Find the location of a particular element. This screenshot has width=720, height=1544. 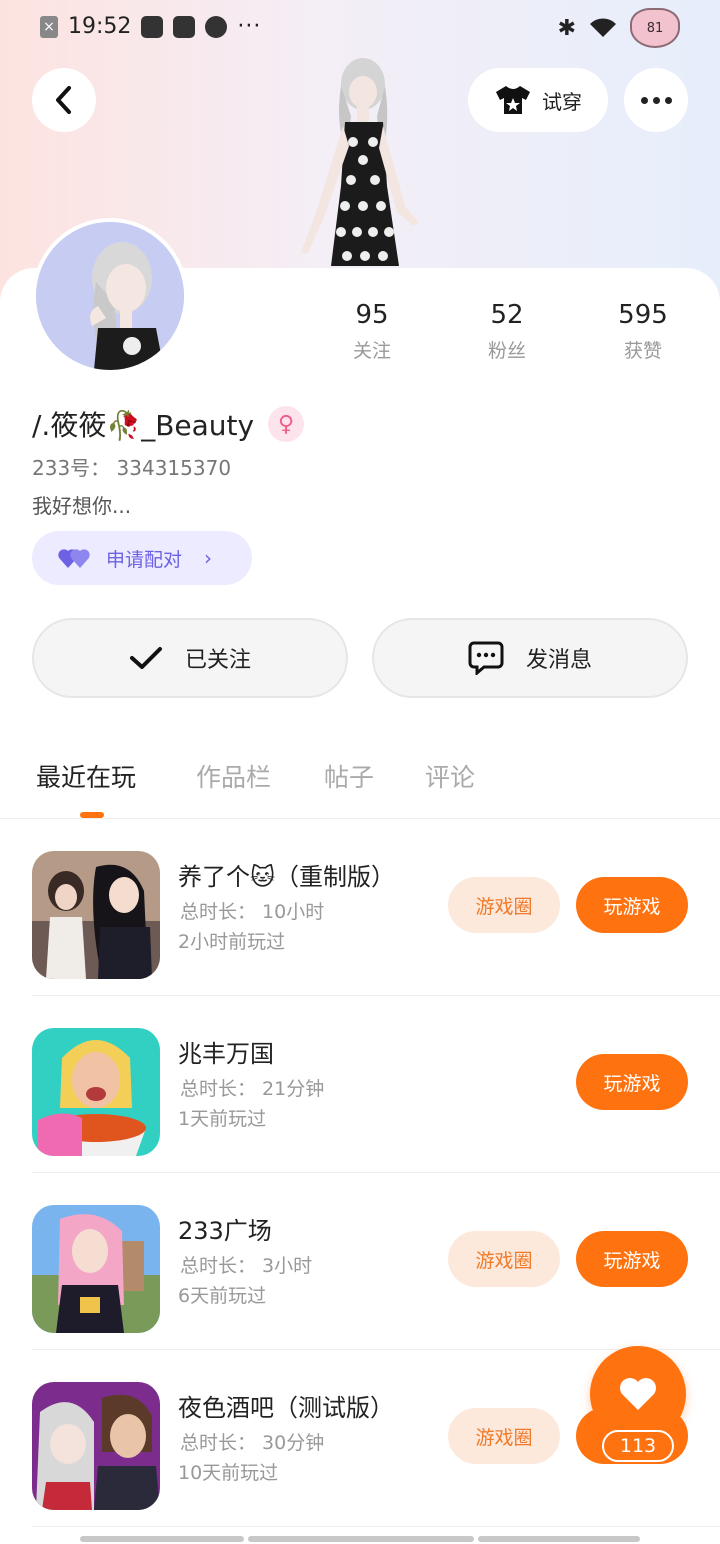

chat-bubble-icon is located at coordinates (486, 658).